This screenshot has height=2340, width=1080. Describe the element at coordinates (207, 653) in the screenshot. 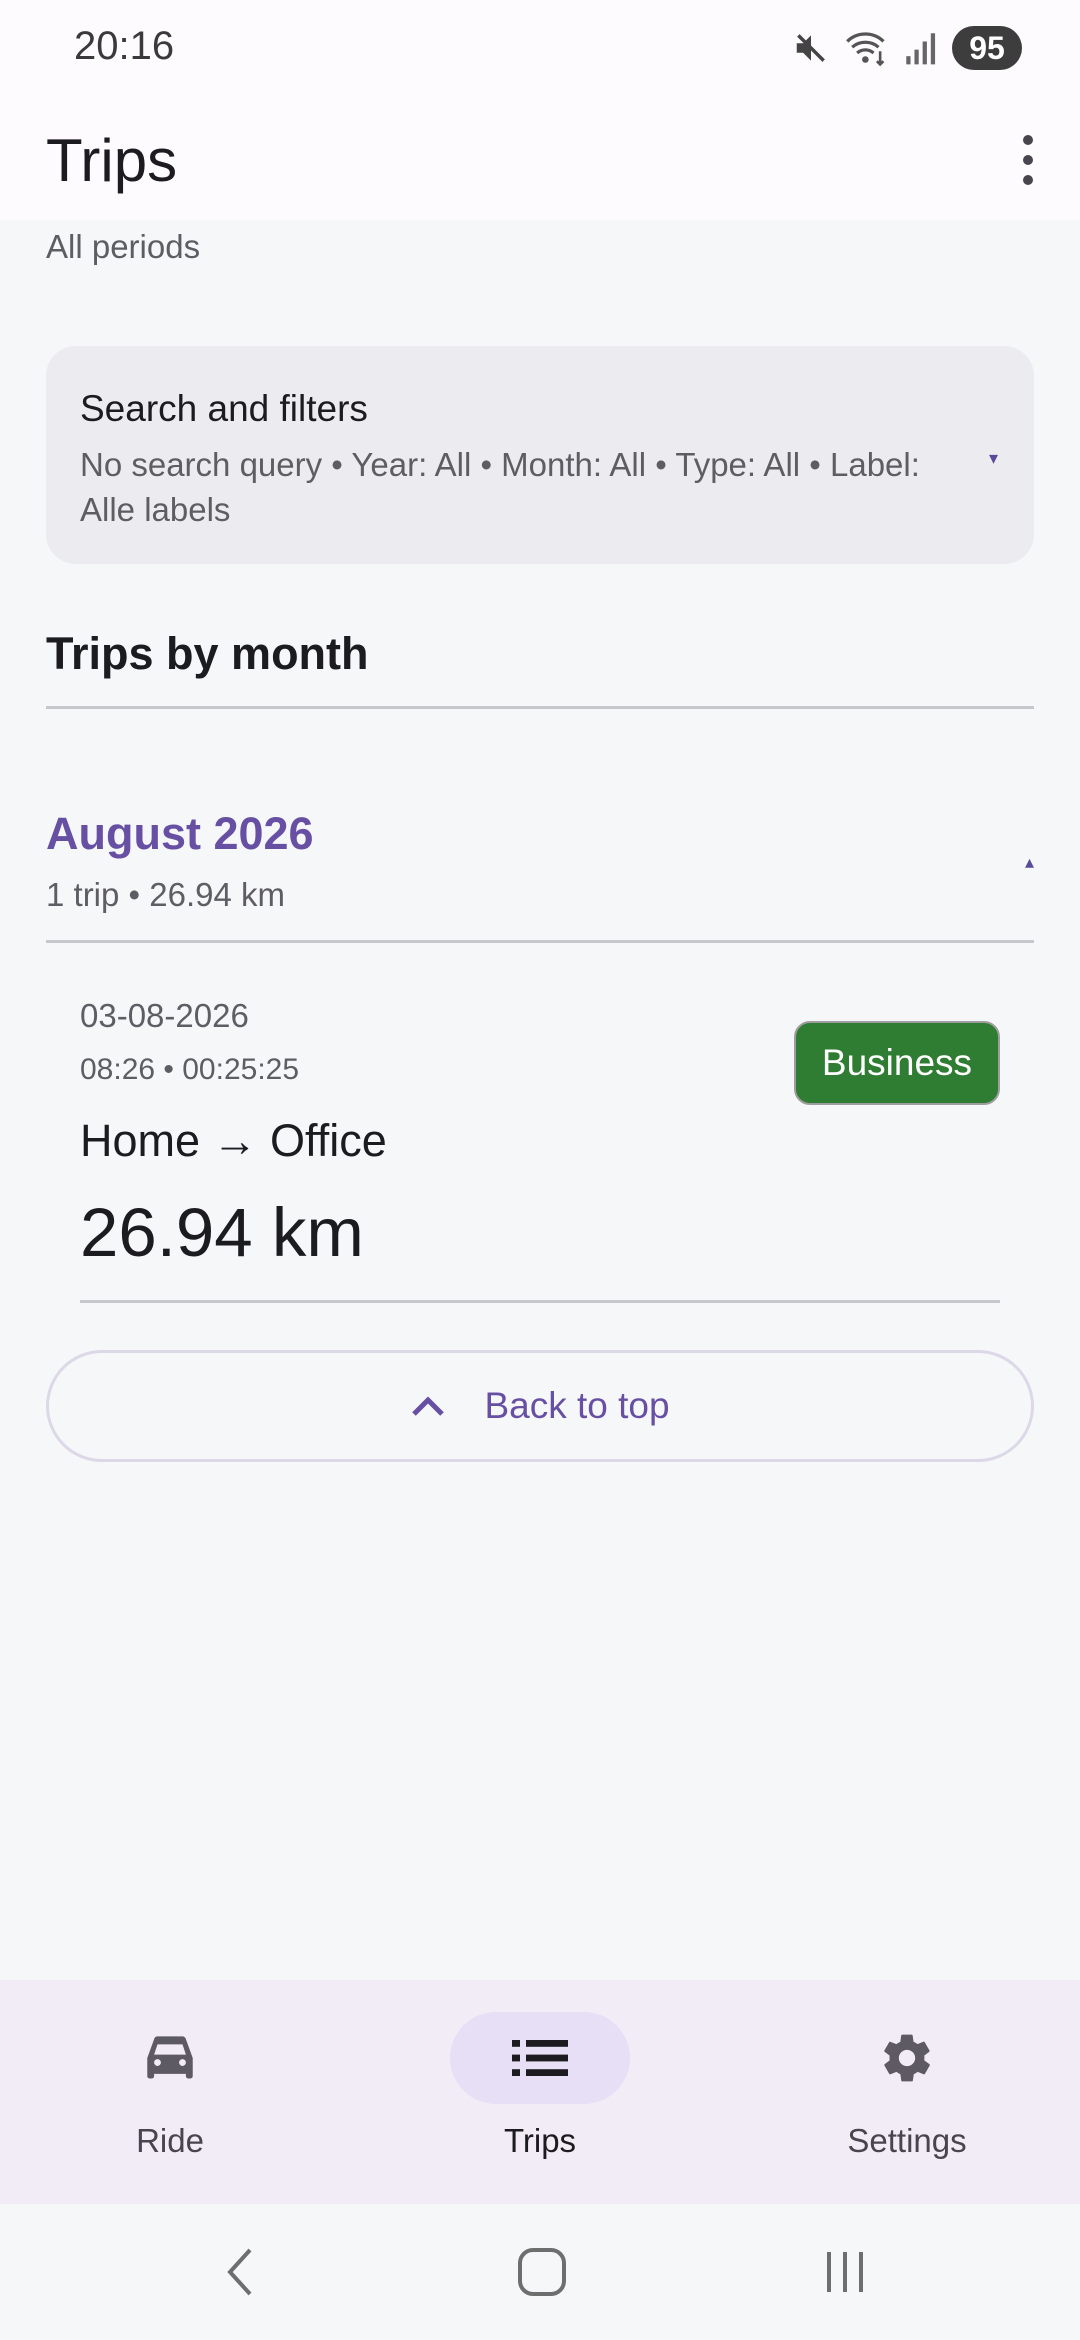

I see `section-title: Trips by month` at that location.